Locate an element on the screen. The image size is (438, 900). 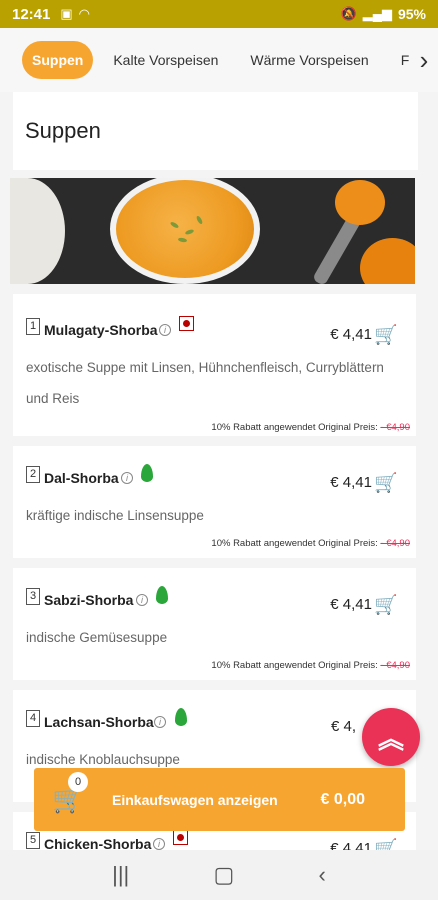
view-cart-button: 🛒 0 Einkaufswagen anzeigen € 0,00 is located at coordinates (219, 799).